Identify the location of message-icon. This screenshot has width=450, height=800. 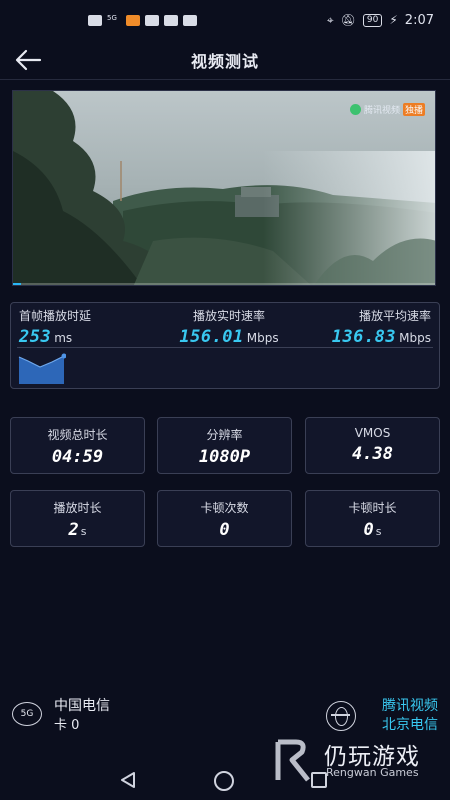
(152, 20).